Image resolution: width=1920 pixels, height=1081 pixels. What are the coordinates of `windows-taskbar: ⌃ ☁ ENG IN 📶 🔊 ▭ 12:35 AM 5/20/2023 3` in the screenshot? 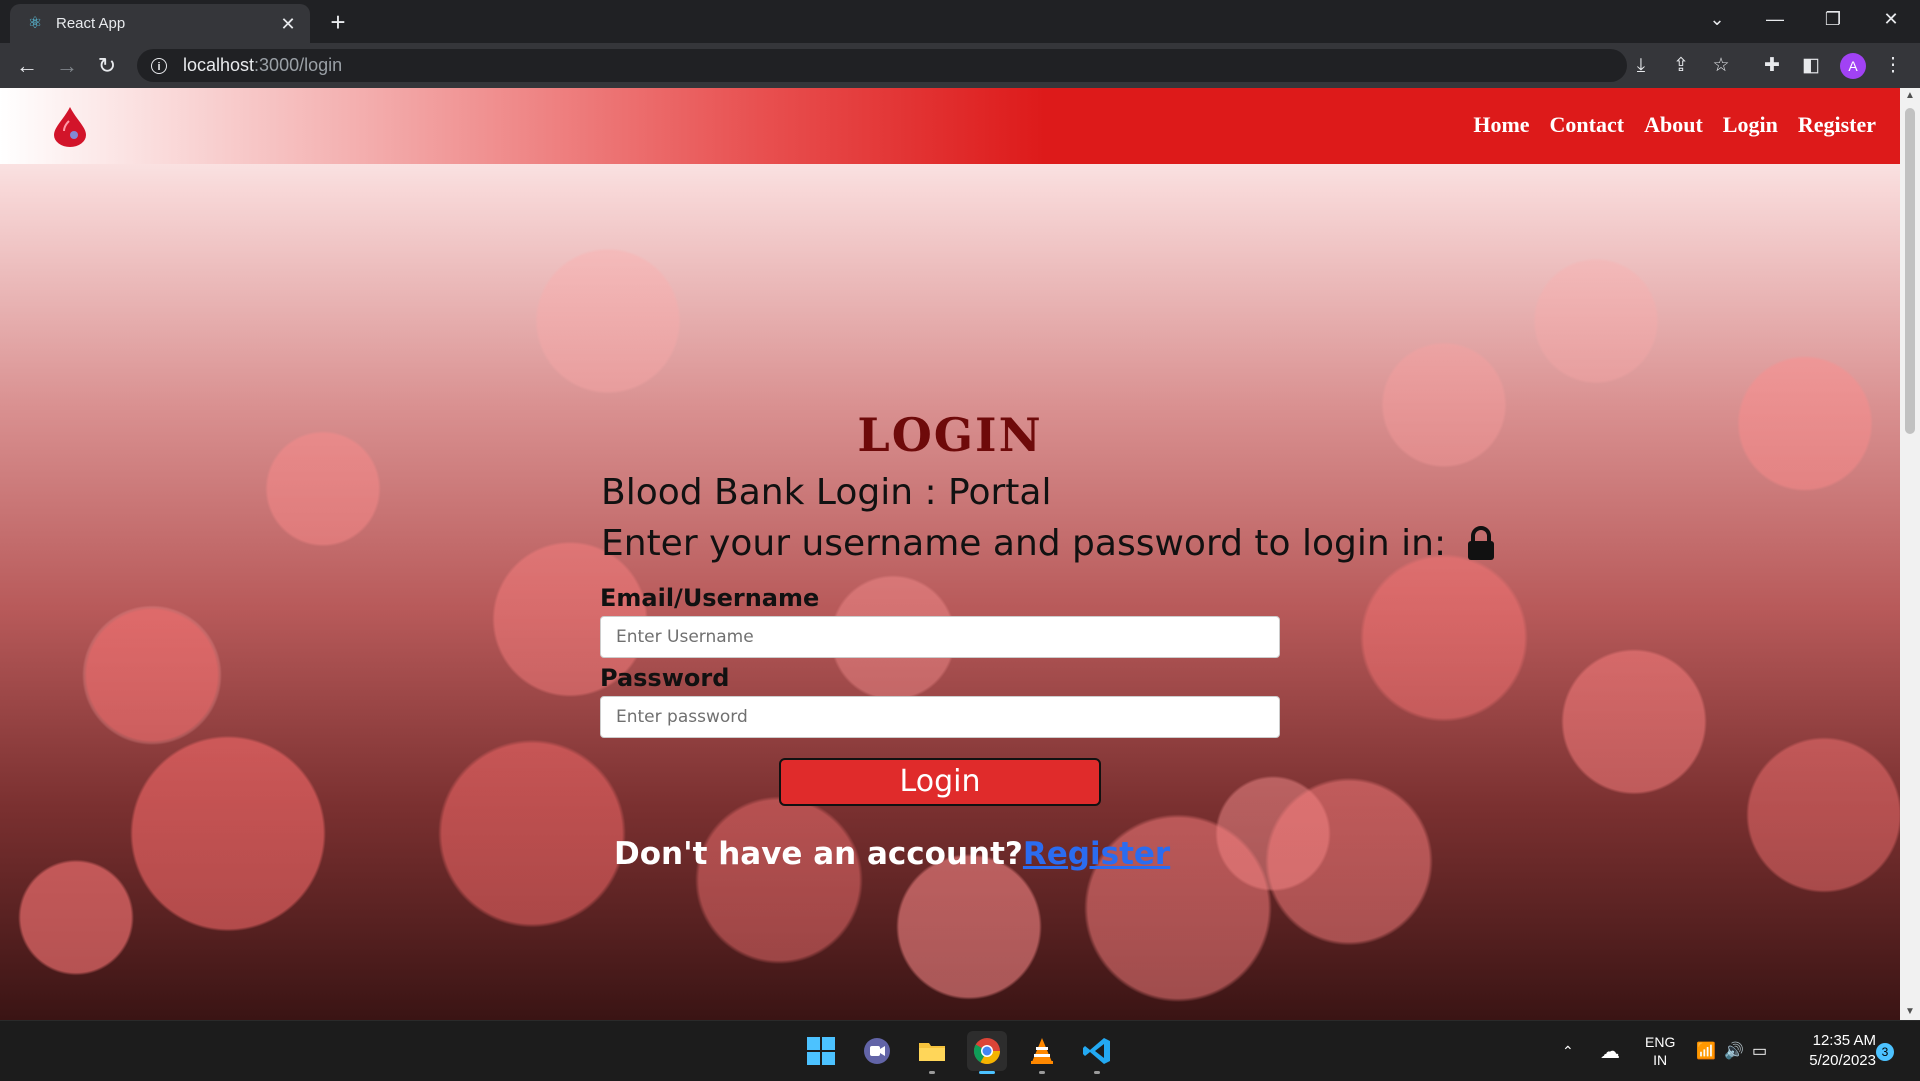 It's located at (960, 1050).